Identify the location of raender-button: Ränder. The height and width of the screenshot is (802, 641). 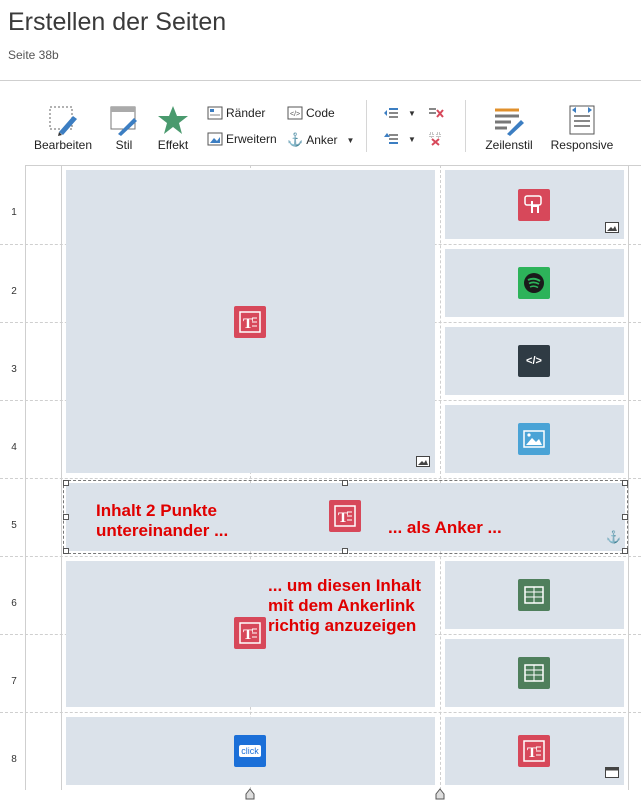
(236, 113).